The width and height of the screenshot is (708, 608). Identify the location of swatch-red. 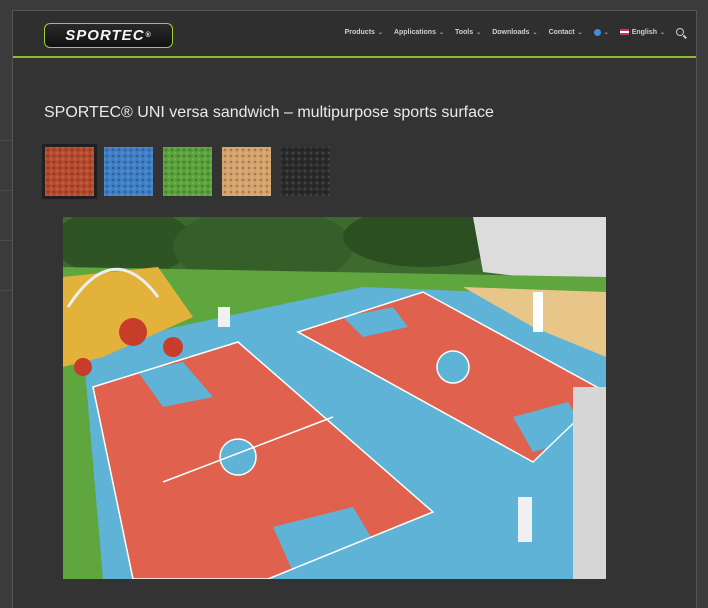
(69, 171).